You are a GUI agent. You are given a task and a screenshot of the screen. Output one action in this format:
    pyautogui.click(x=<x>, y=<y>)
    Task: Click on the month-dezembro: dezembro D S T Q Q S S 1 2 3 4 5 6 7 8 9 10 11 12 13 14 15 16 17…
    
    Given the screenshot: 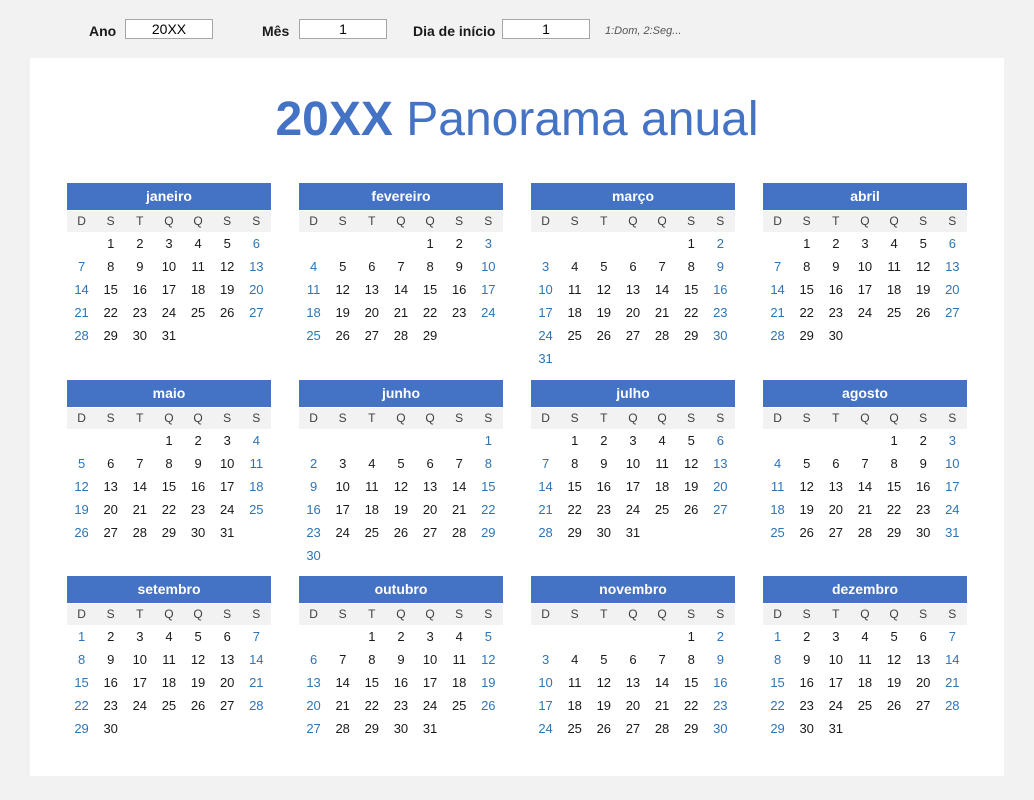 What is the action you would take?
    pyautogui.click(x=865, y=658)
    